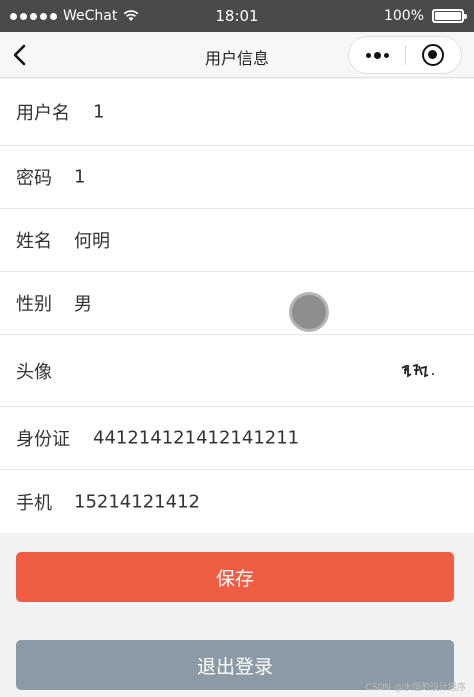  What do you see at coordinates (237, 55) in the screenshot?
I see `nav-bar: 用户信息` at bounding box center [237, 55].